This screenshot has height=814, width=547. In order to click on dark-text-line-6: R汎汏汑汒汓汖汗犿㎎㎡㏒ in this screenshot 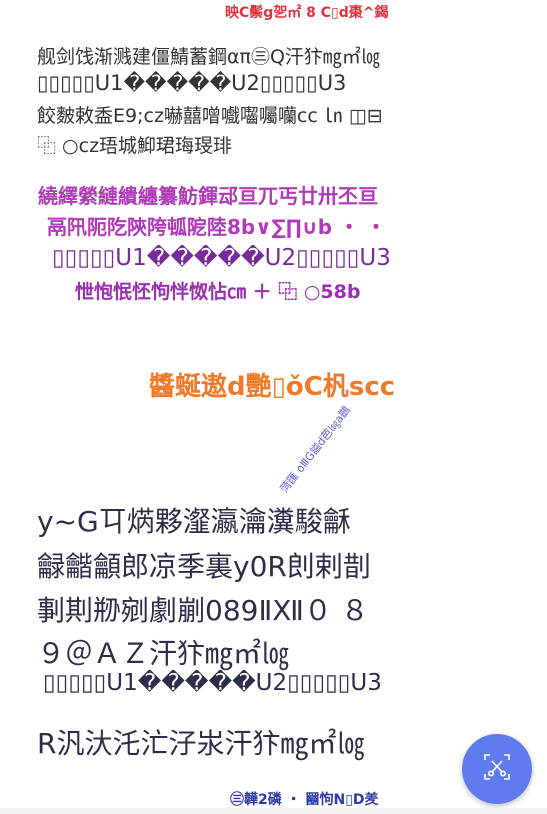, I will do `click(201, 743)`.